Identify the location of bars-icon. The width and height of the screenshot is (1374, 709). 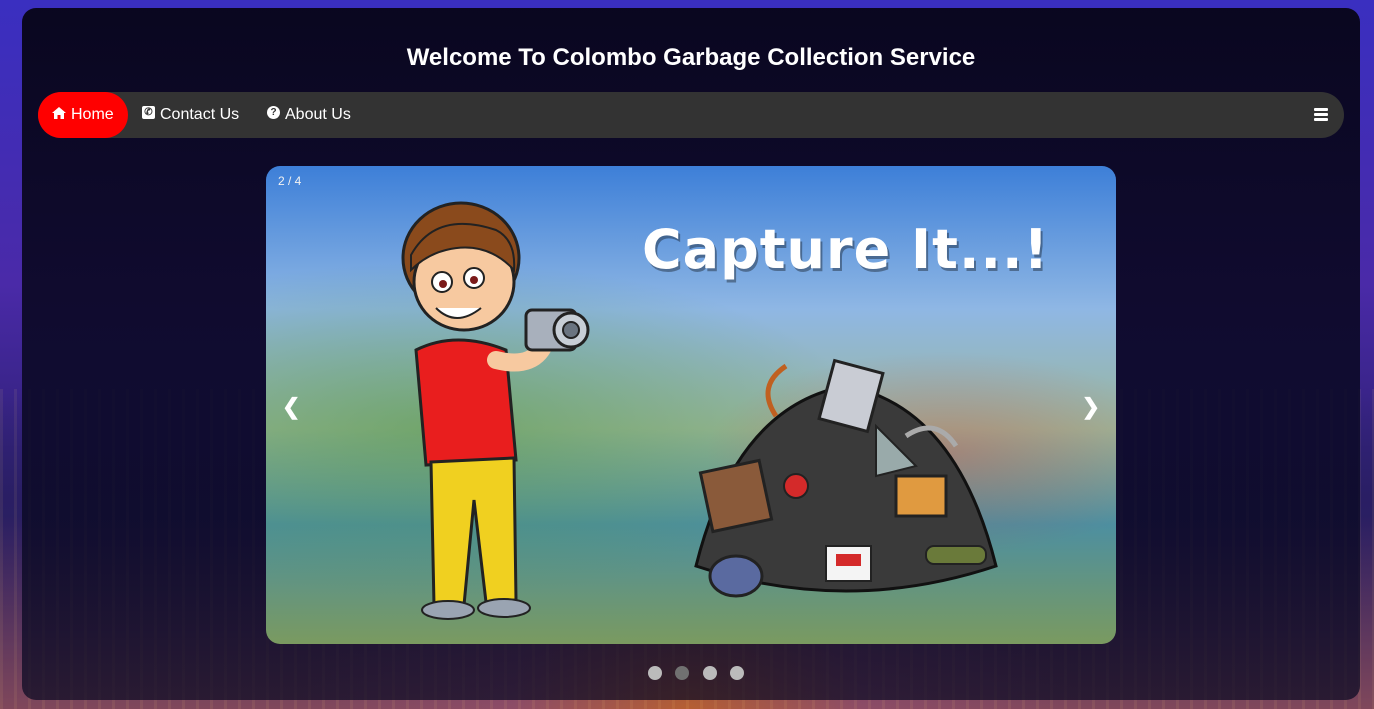
(1321, 114).